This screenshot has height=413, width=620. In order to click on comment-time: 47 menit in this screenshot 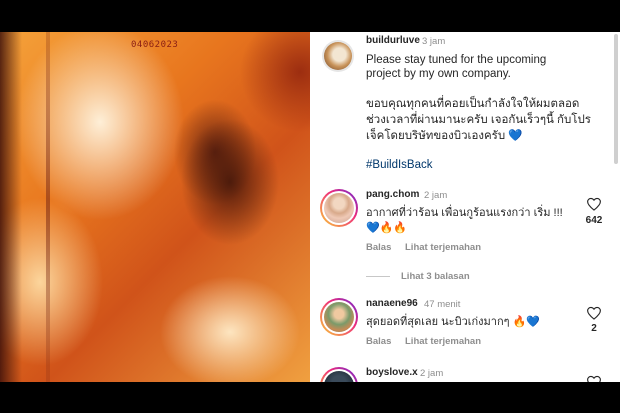, I will do `click(442, 304)`.